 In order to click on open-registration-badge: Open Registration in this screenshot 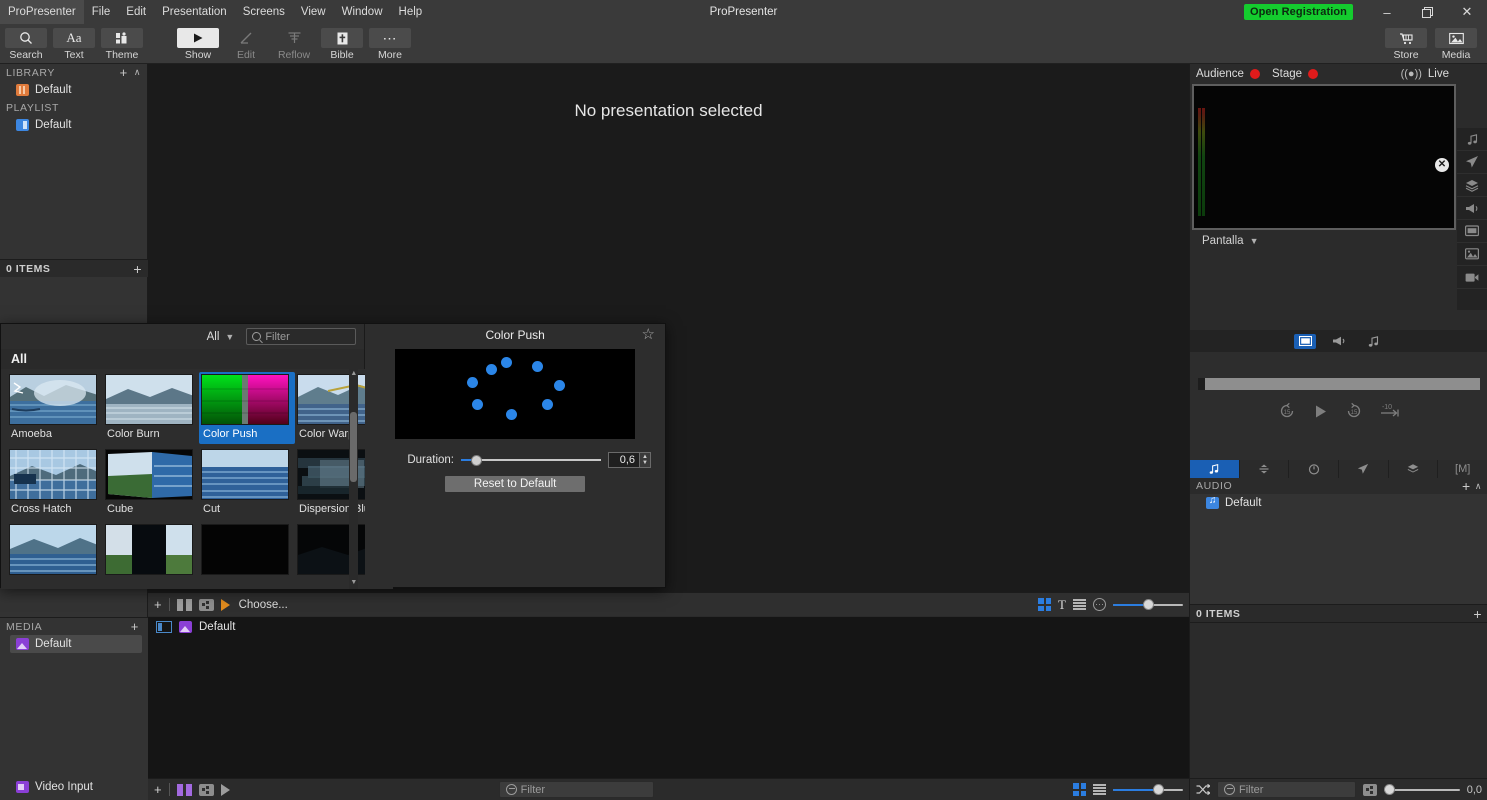, I will do `click(1298, 12)`.